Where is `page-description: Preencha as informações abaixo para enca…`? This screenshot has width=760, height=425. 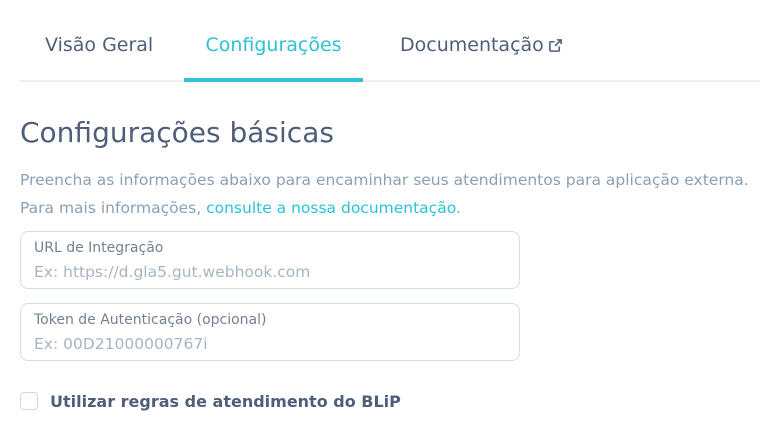 page-description: Preencha as informações abaixo para enca… is located at coordinates (384, 194).